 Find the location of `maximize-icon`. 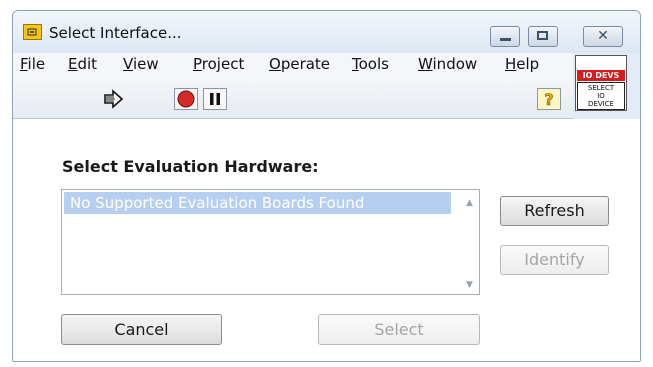

maximize-icon is located at coordinates (542, 35).